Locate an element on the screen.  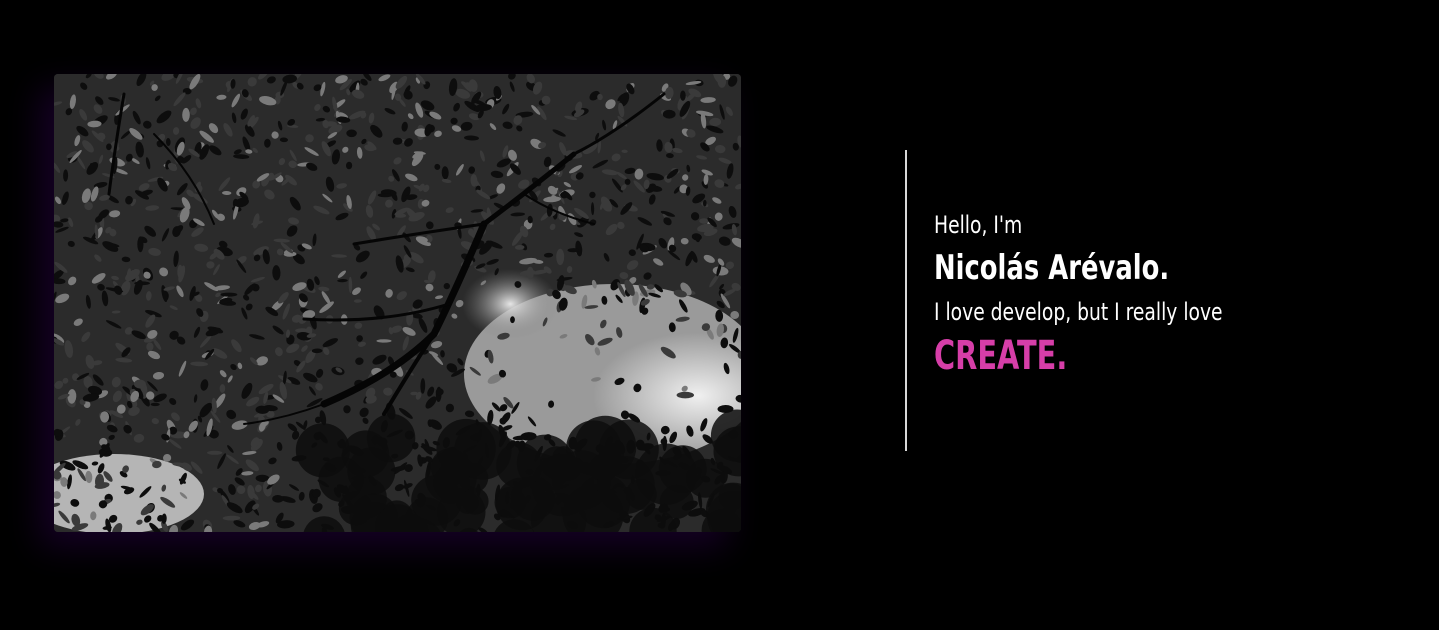
highlight-word: CREATE. is located at coordinates (1001, 355).